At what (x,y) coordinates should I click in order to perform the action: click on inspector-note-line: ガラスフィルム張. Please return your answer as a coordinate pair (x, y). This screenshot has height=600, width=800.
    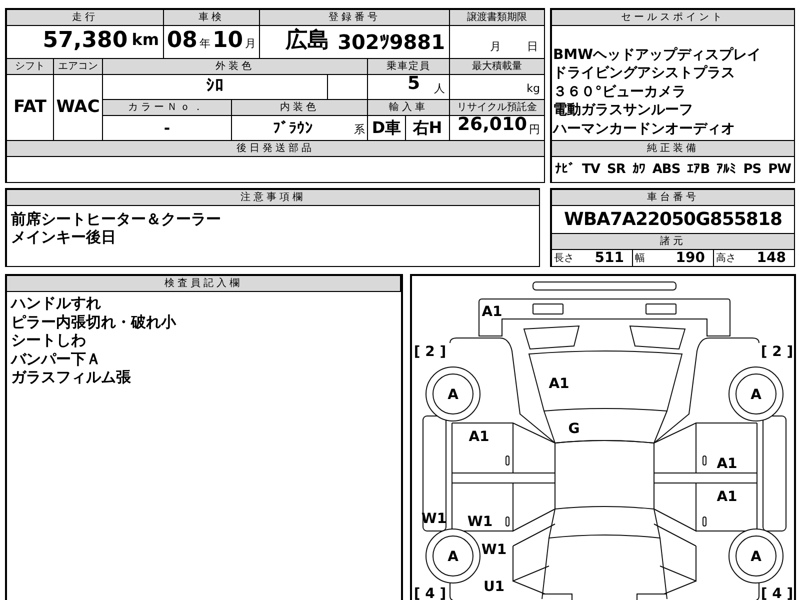
    Looking at the image, I should click on (71, 377).